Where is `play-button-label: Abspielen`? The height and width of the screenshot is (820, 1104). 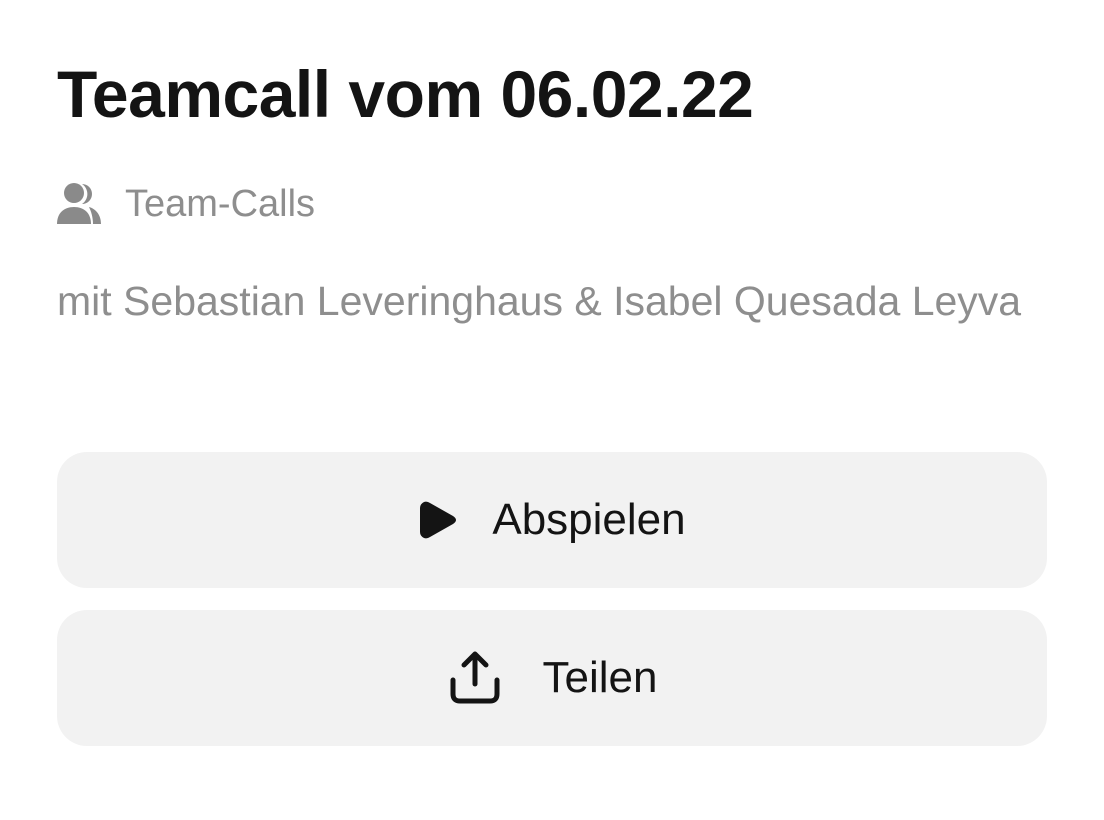 play-button-label: Abspielen is located at coordinates (589, 519).